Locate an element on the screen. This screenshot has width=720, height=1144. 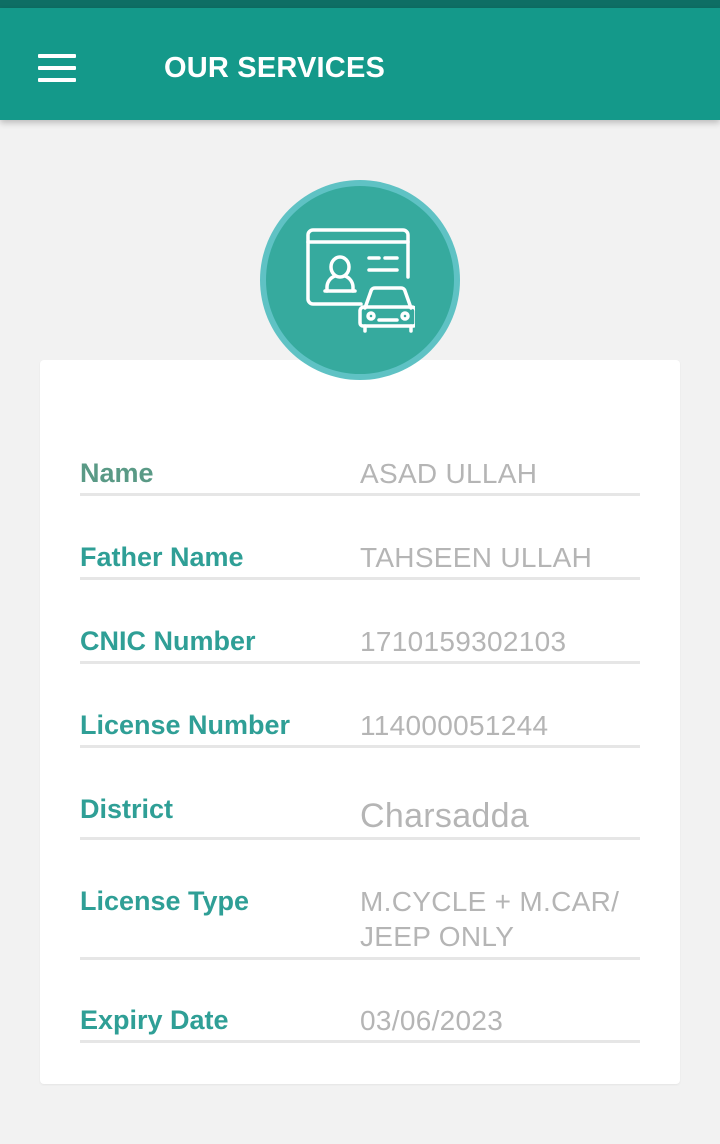
detail-row-license-number: License Number 114000051244 is located at coordinates (360, 726).